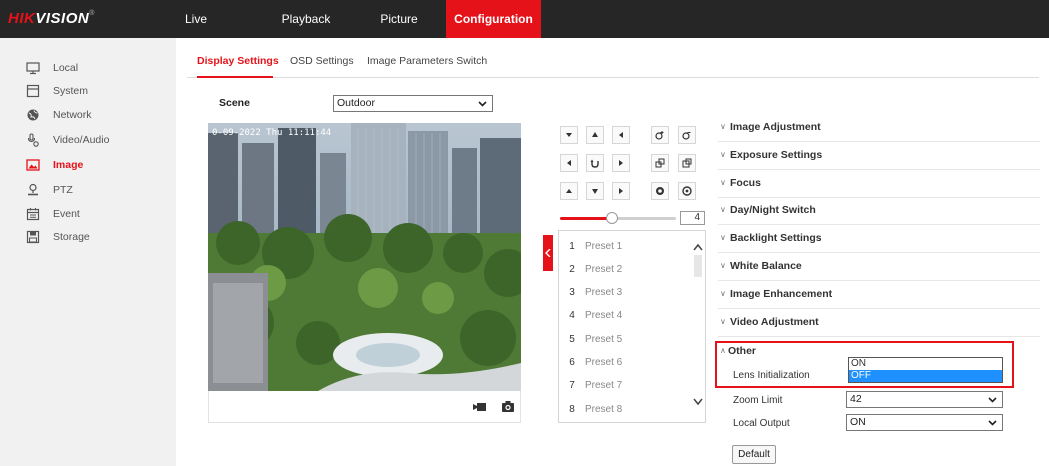 The image size is (1049, 466). I want to click on preset-item: 6 Preset 6, so click(624, 363).